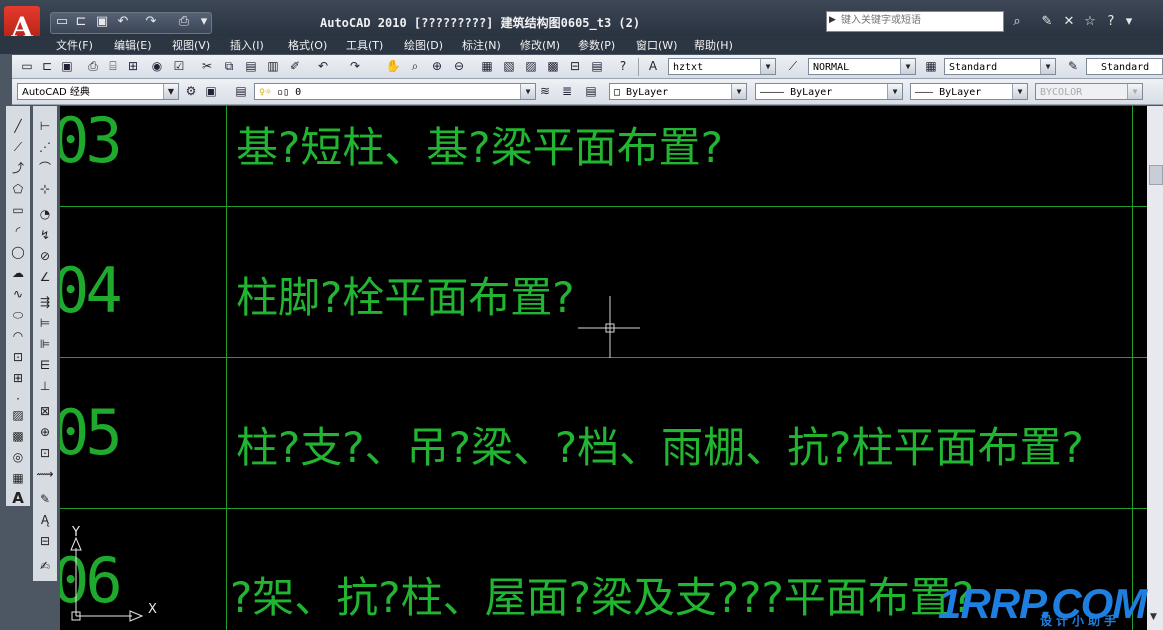 The width and height of the screenshot is (1163, 630). I want to click on menu-tools: 工具(T), so click(364, 45).